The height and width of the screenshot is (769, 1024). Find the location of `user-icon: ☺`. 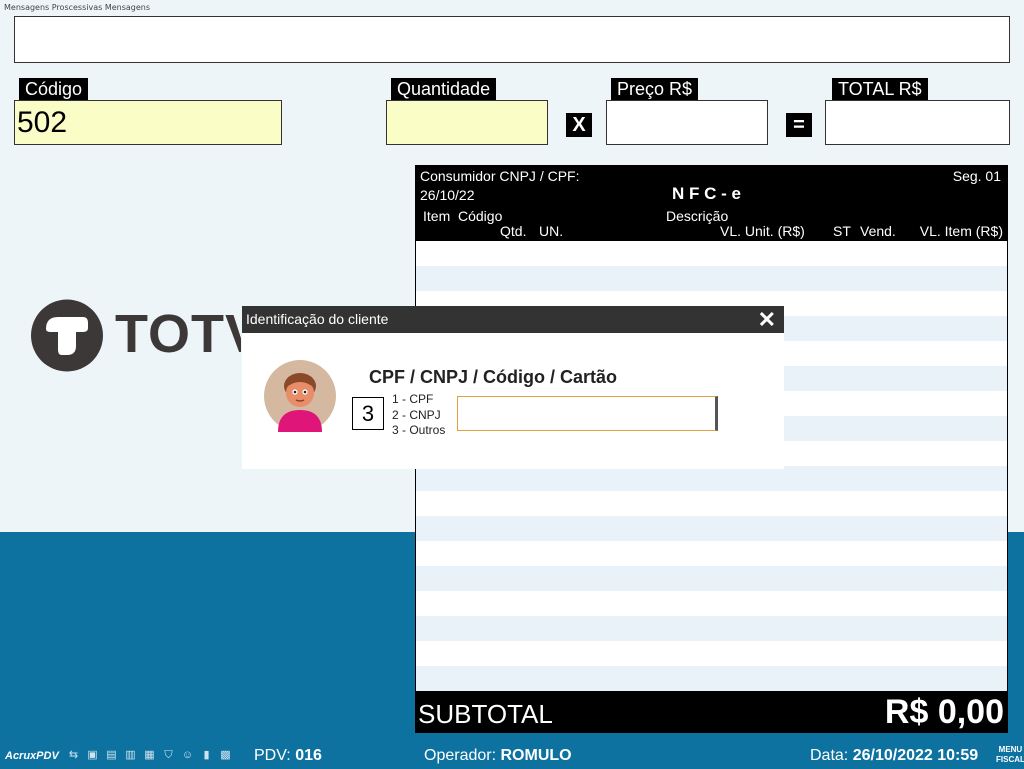

user-icon: ☺ is located at coordinates (187, 755).